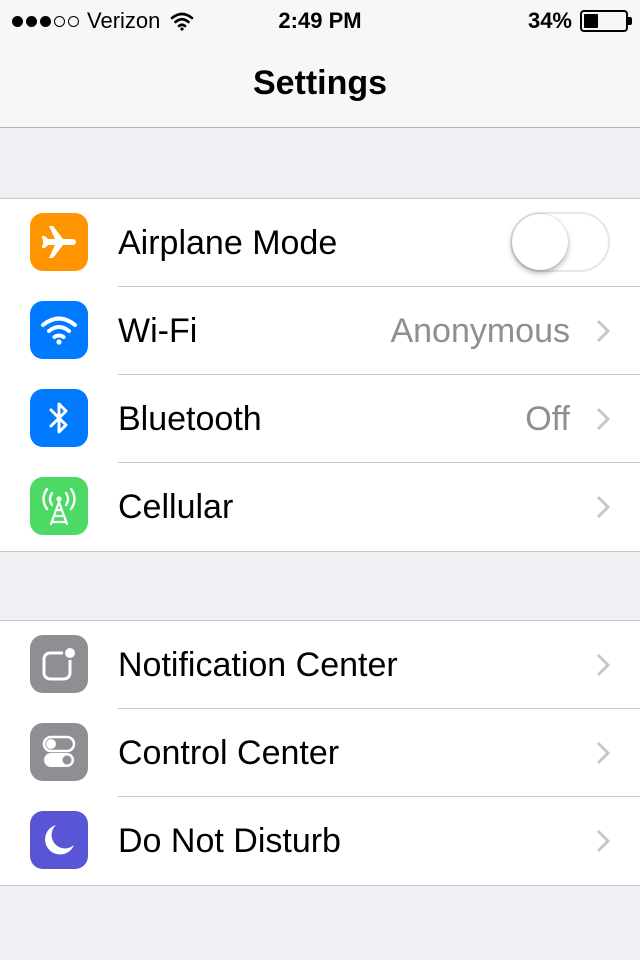 Image resolution: width=640 pixels, height=960 pixels. I want to click on wifi-icon, so click(59, 330).